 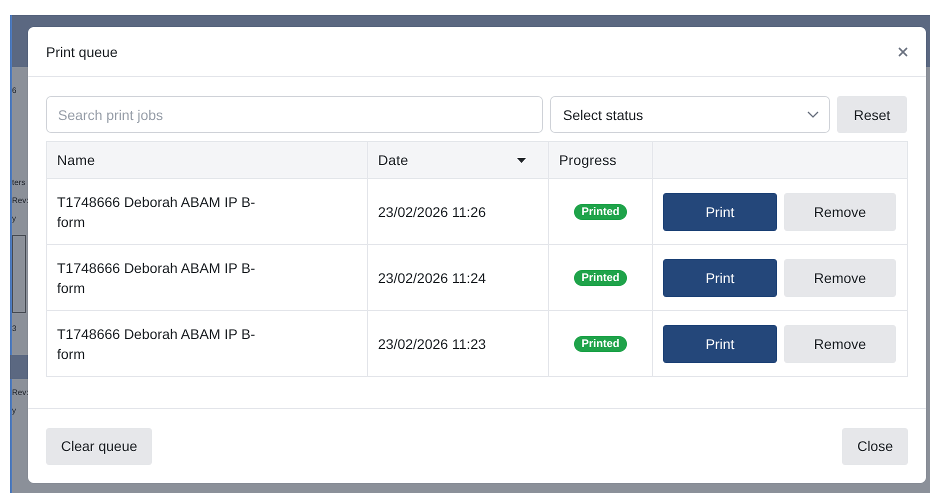 I want to click on job-date: 23/02/2026 11:26, so click(x=432, y=212).